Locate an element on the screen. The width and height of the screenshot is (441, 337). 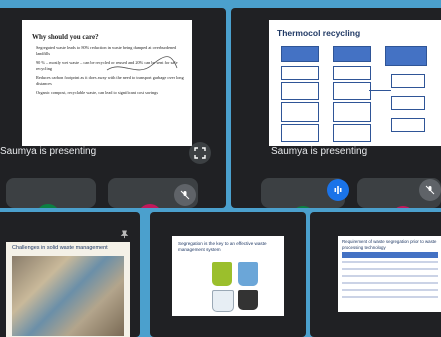
speaking-indicator is located at coordinates (338, 190).